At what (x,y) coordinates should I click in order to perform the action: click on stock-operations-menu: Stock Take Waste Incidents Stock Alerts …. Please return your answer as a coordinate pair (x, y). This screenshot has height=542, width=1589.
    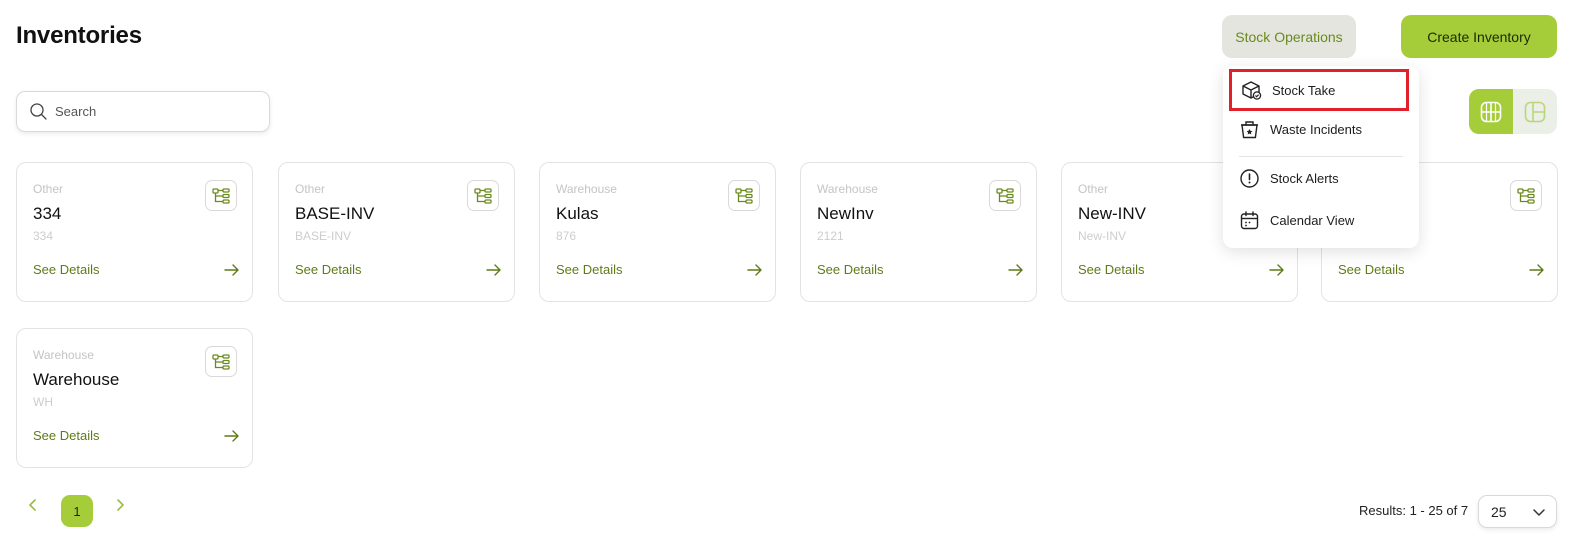
    Looking at the image, I should click on (1321, 157).